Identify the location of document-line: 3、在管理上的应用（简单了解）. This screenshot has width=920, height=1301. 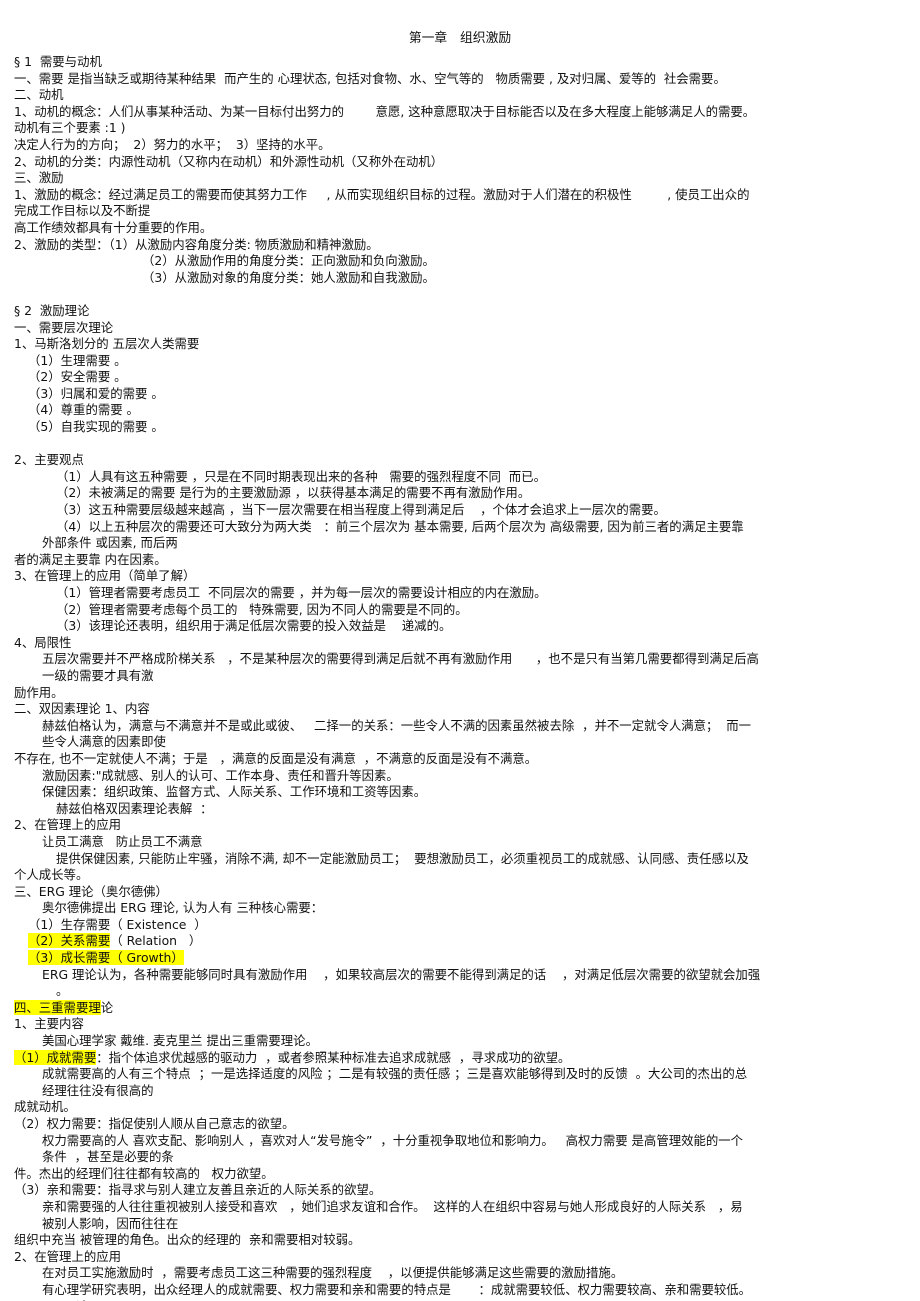
(105, 576).